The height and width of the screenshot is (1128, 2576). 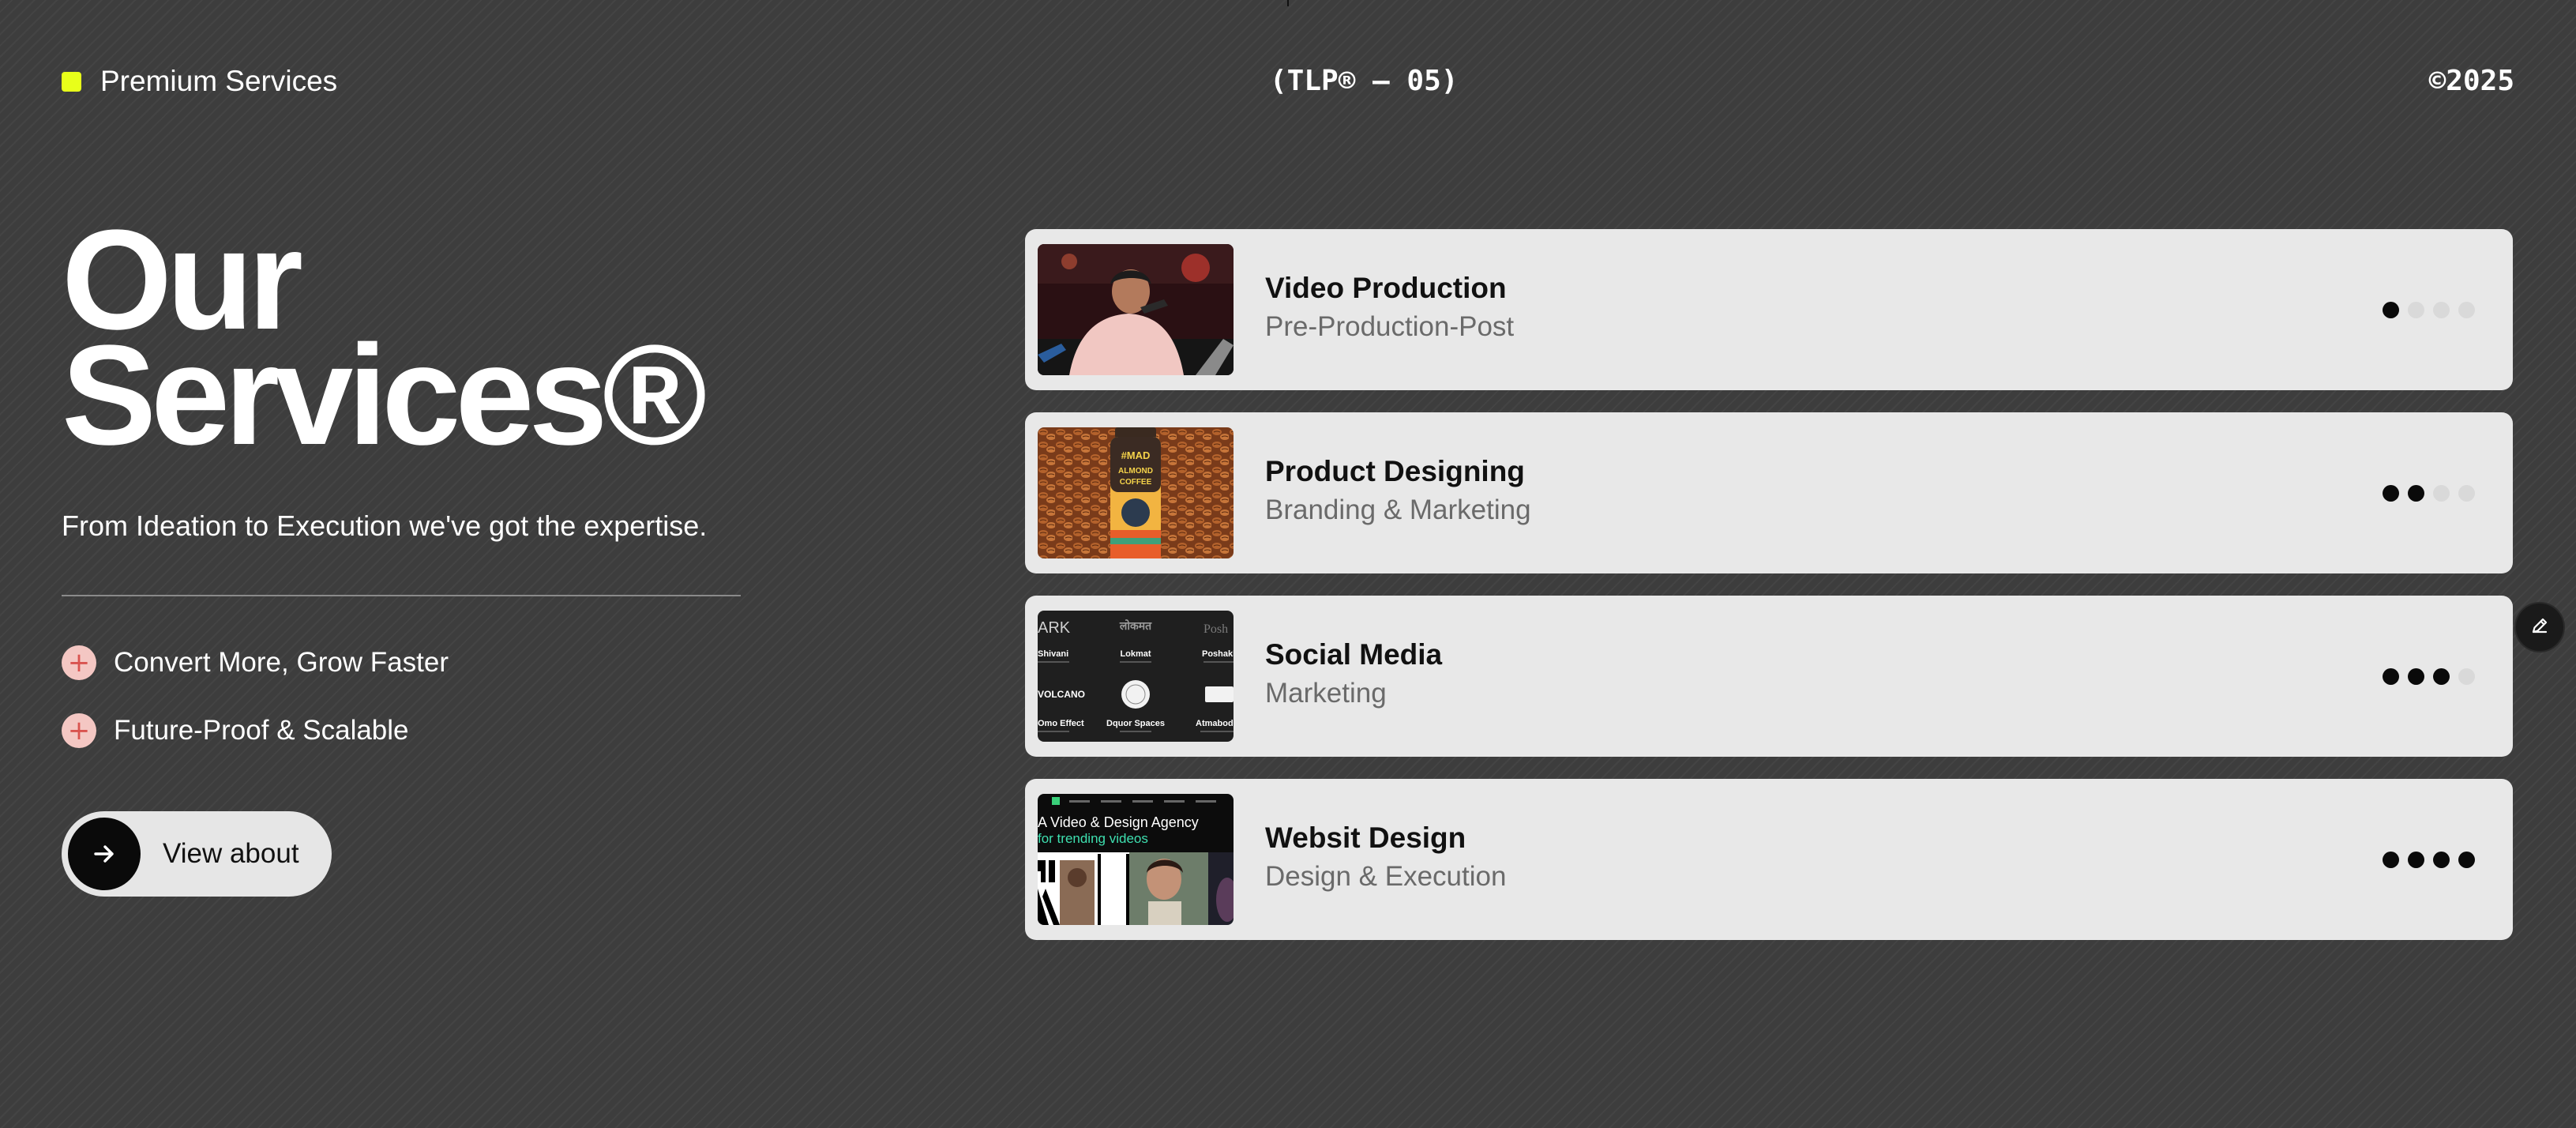 What do you see at coordinates (1326, 693) in the screenshot?
I see `service-subtitle: Marketing` at bounding box center [1326, 693].